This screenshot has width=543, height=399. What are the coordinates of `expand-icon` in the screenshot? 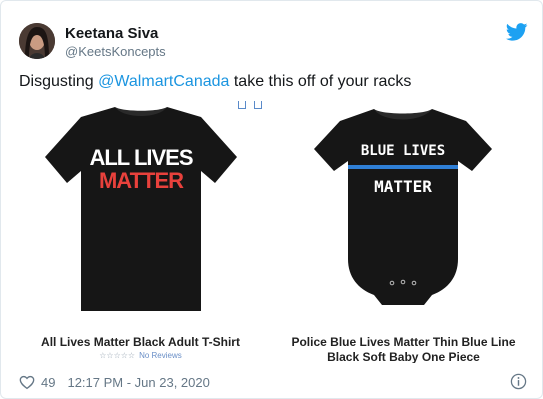 It's located at (258, 105).